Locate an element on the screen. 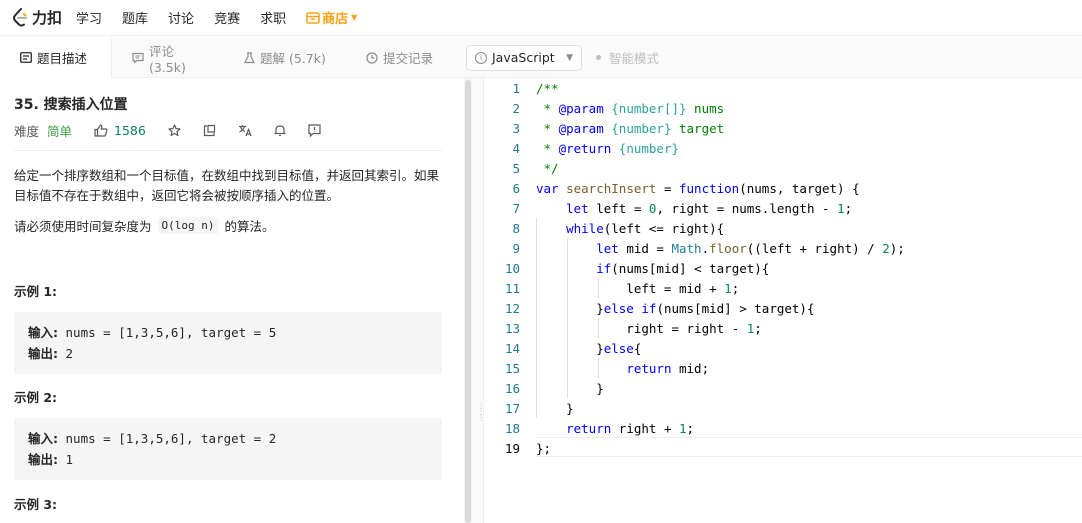 This screenshot has width=1082, height=523. code-line: }; is located at coordinates (543, 448).